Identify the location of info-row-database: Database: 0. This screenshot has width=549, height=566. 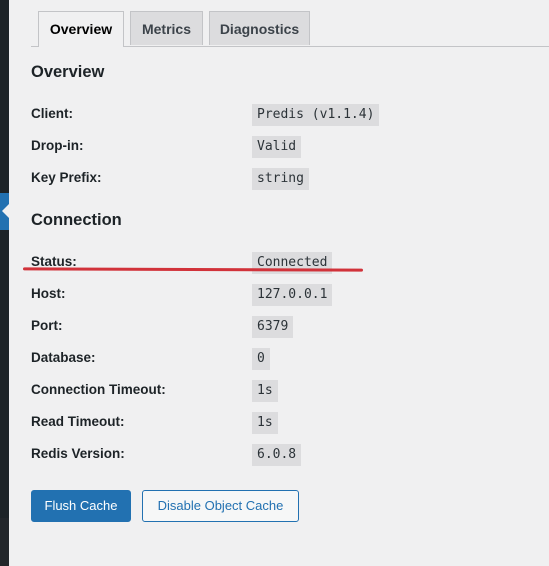
(281, 359).